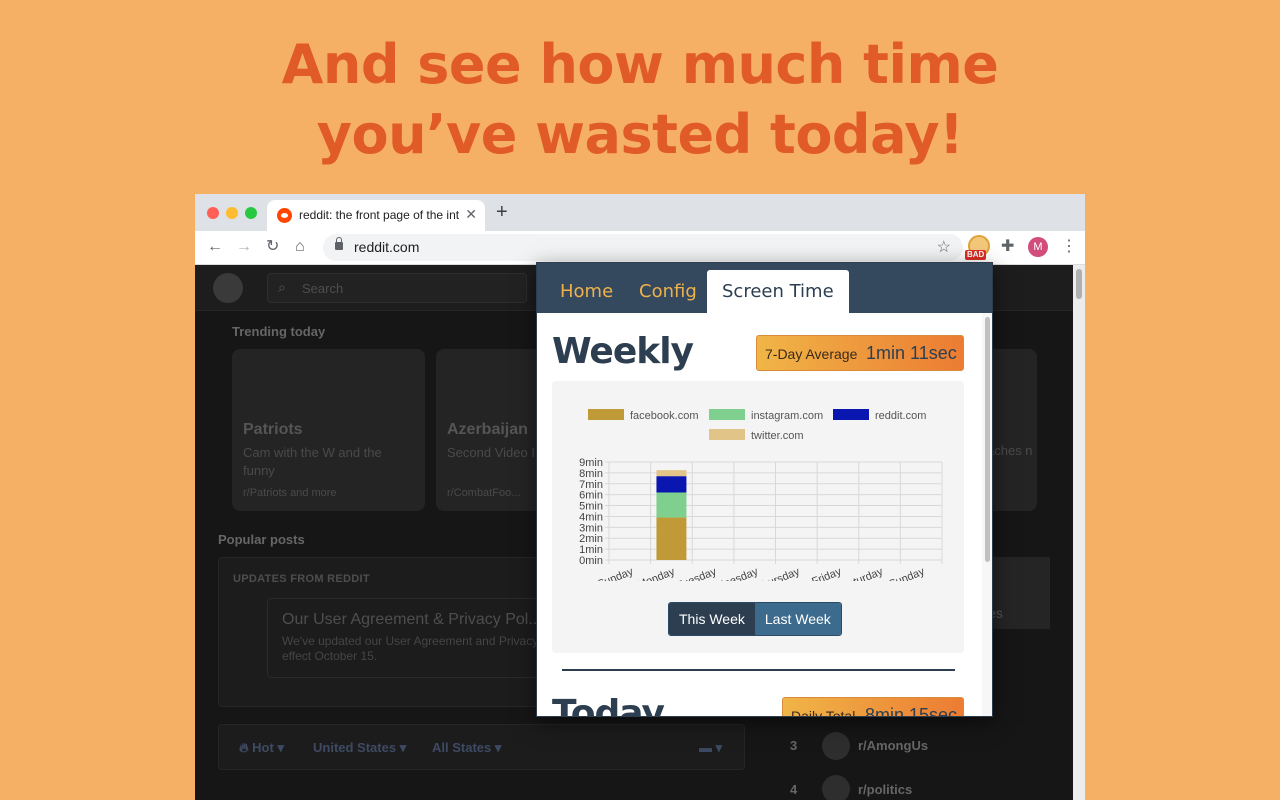 The height and width of the screenshot is (800, 1280). What do you see at coordinates (671, 484) in the screenshot?
I see `bar-segment-reddit.com` at bounding box center [671, 484].